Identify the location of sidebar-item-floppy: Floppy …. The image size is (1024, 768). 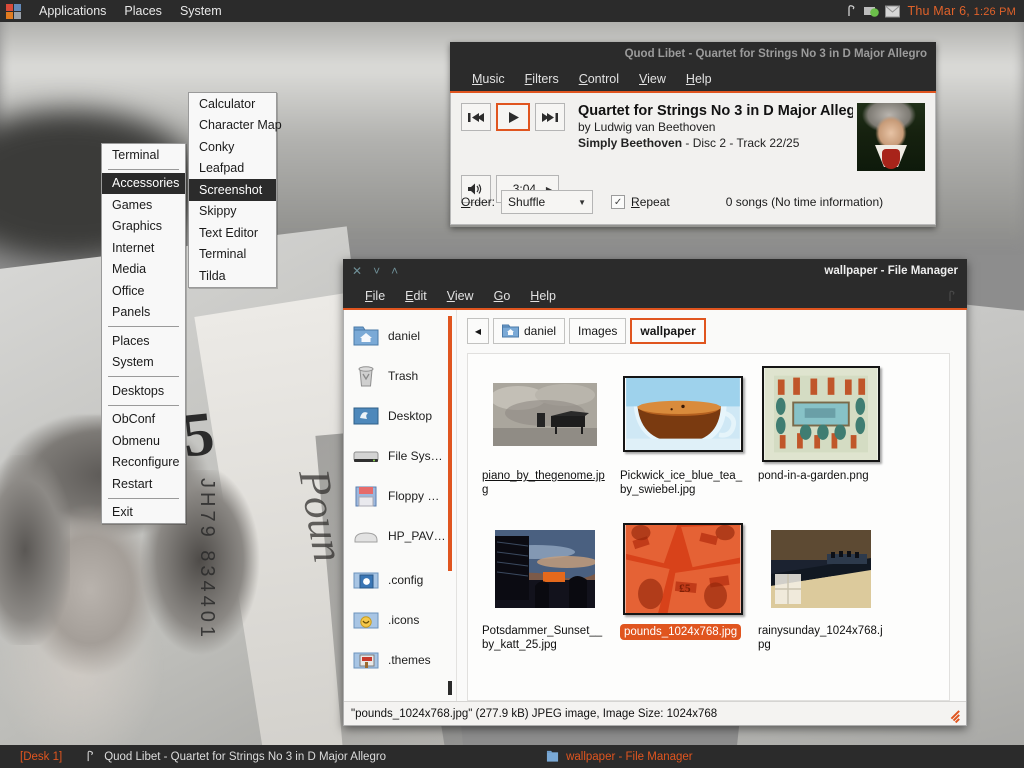
(400, 496).